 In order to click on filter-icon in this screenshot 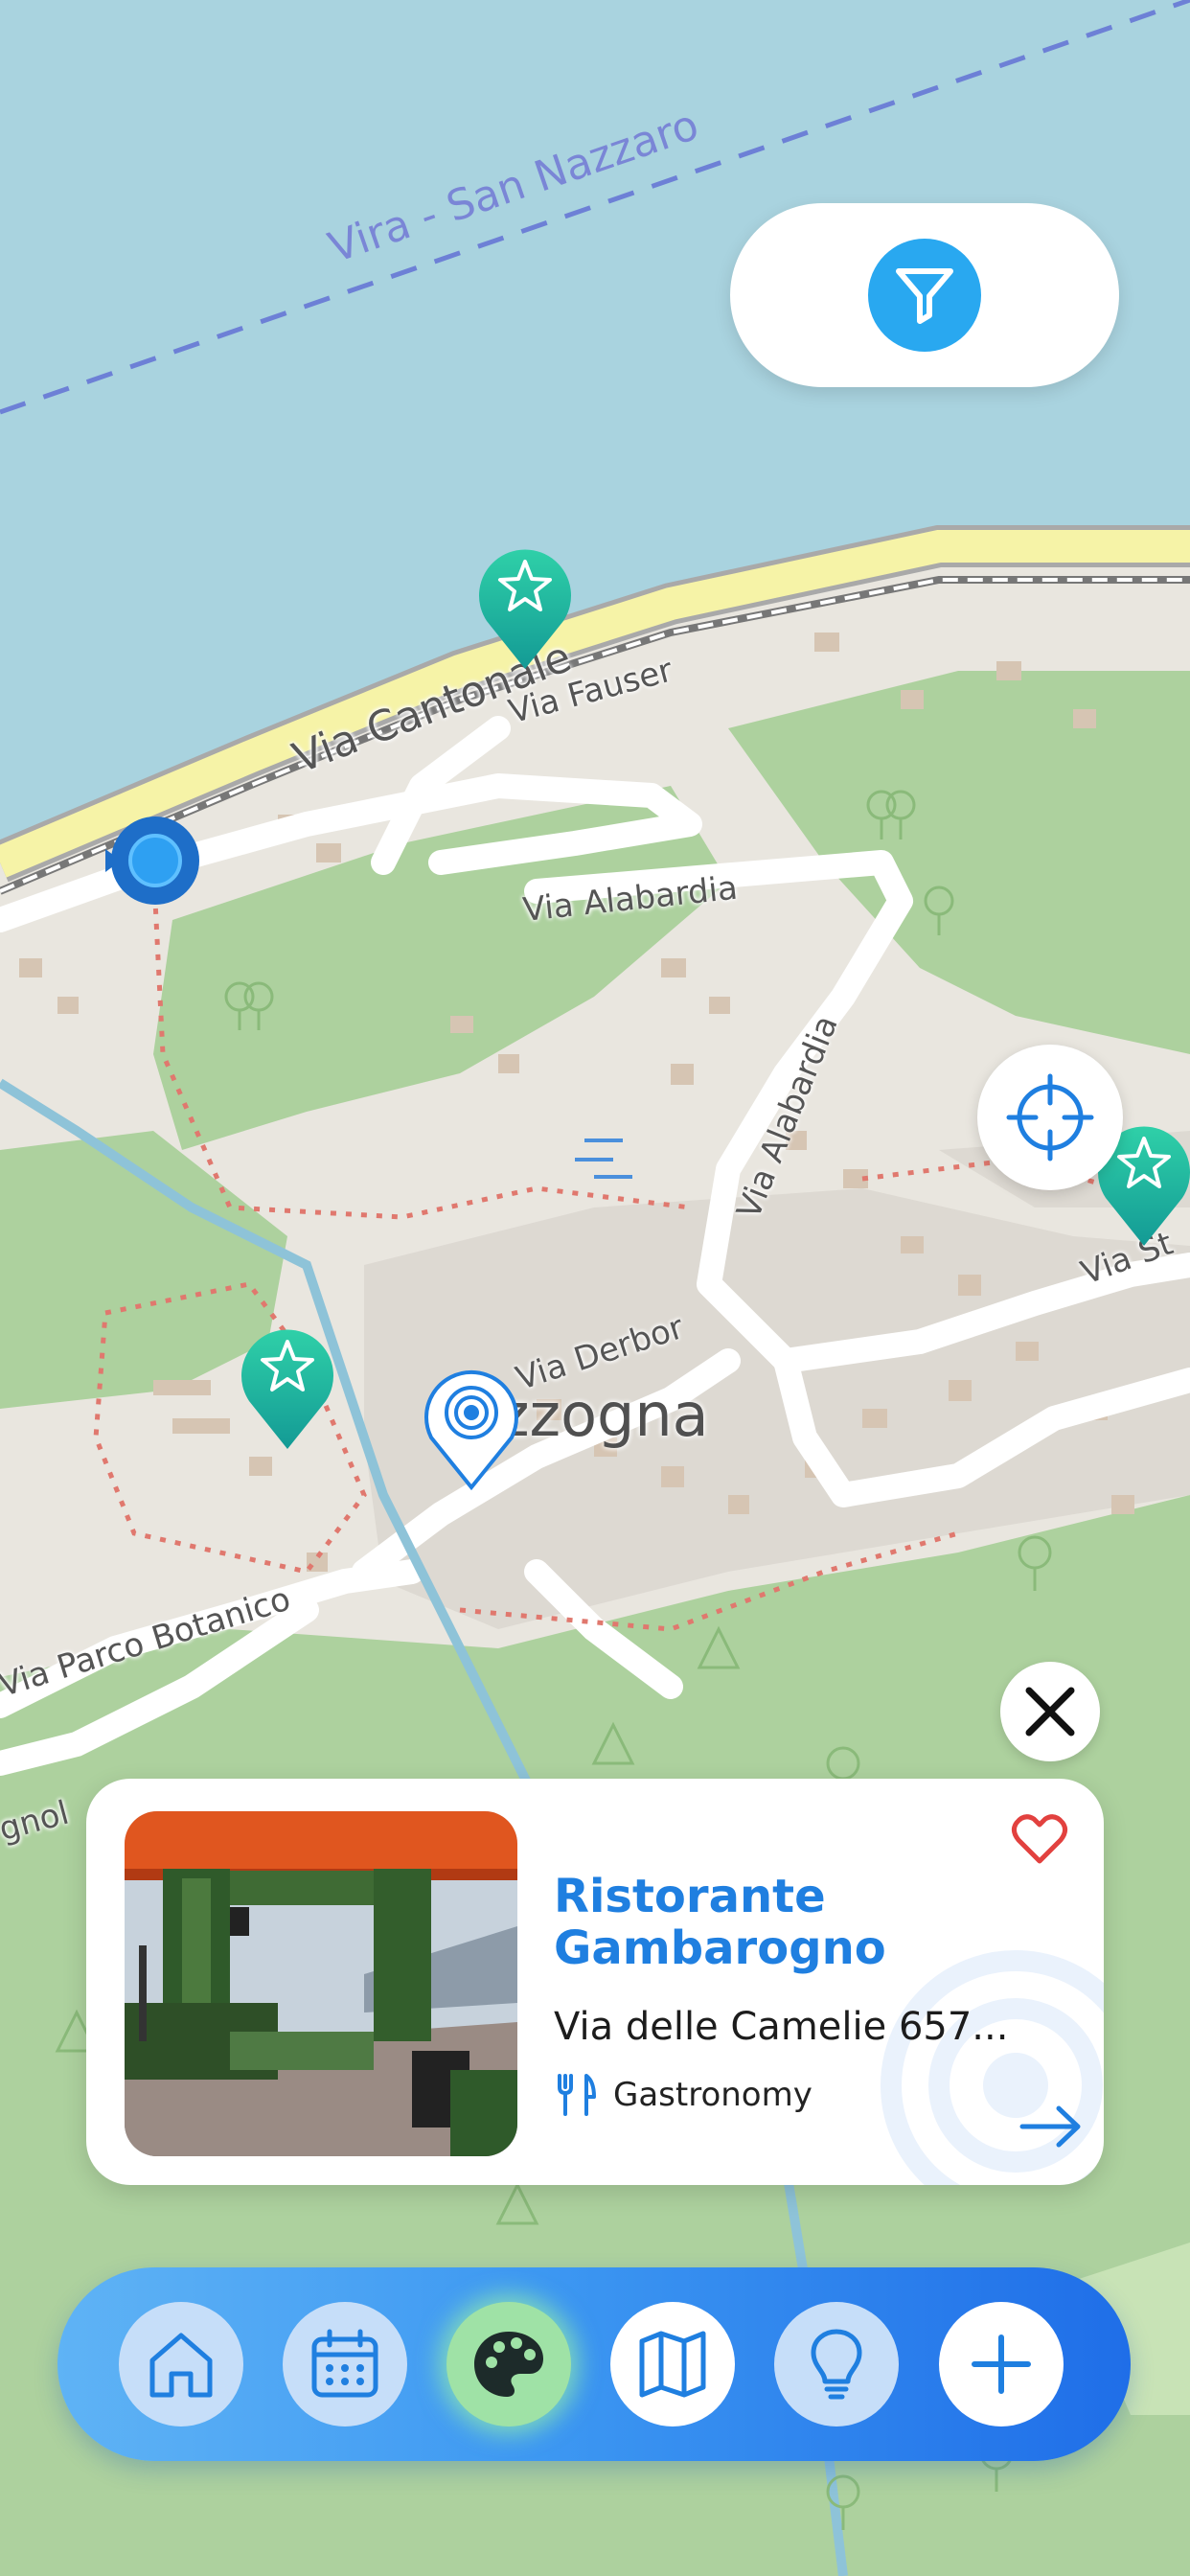, I will do `click(925, 296)`.